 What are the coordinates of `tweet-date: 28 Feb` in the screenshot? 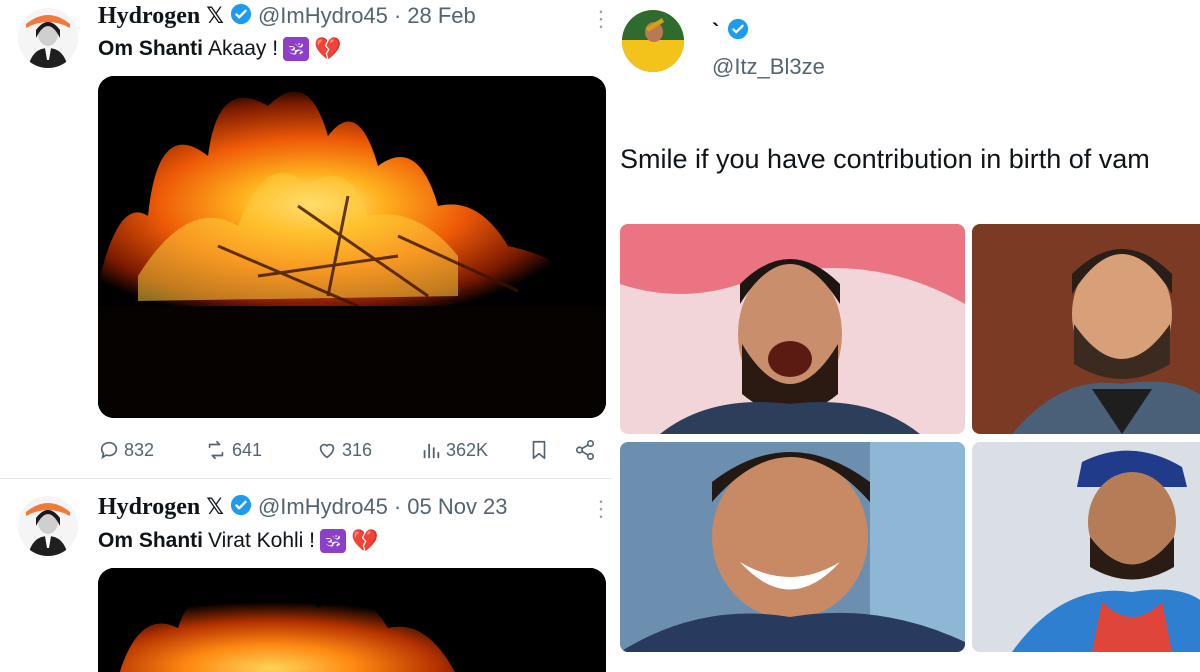 It's located at (441, 16).